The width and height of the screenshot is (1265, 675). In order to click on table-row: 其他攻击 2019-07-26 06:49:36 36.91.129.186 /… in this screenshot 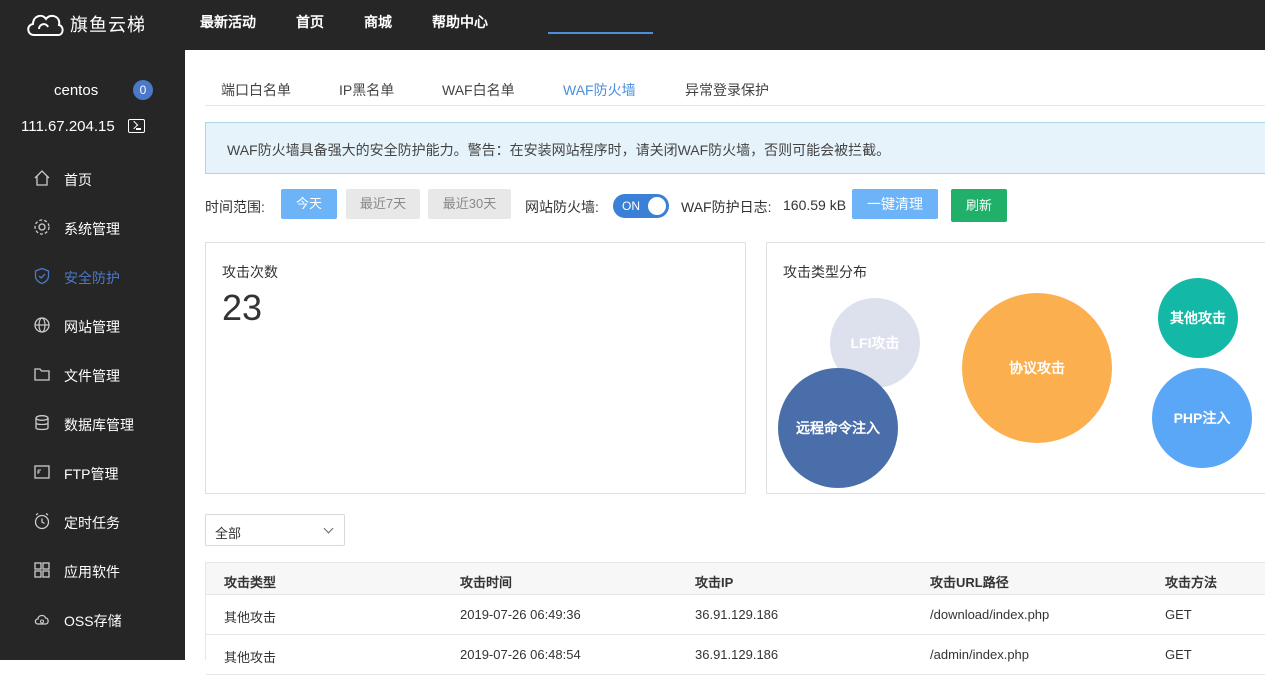, I will do `click(735, 615)`.